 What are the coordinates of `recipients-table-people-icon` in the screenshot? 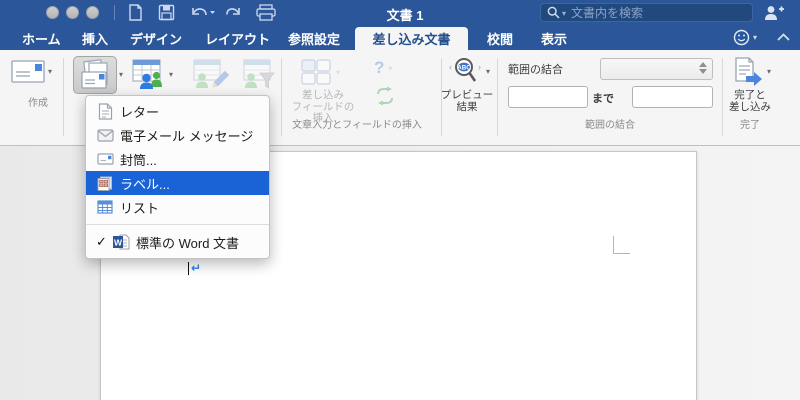 It's located at (147, 74).